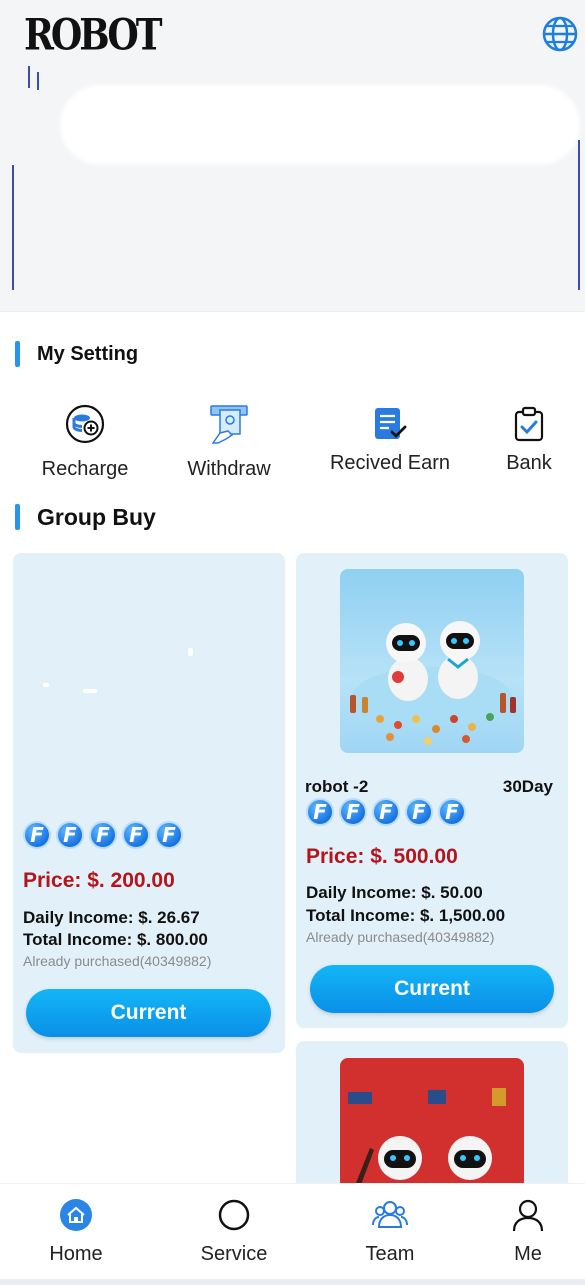  Describe the element at coordinates (394, 892) in the screenshot. I see `daily-income: Daily Income: $. 50.00` at that location.